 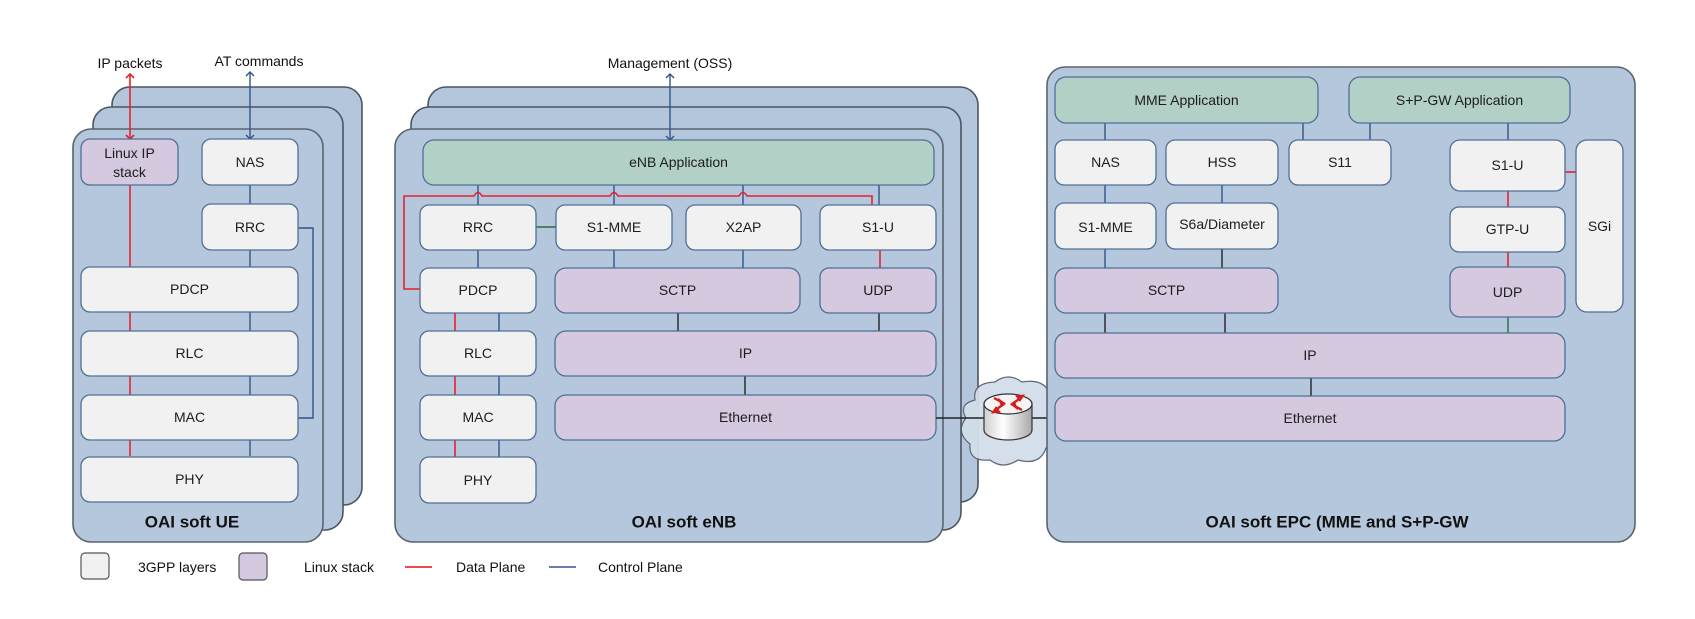 I want to click on ue-linux-ip-stack: Linux IP stack, so click(x=129, y=162).